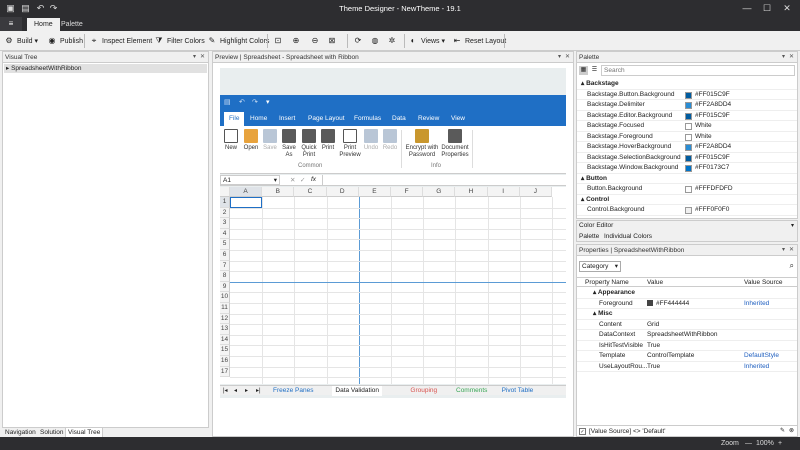  What do you see at coordinates (687, 314) in the screenshot?
I see `property-category: ▴ Misc` at bounding box center [687, 314].